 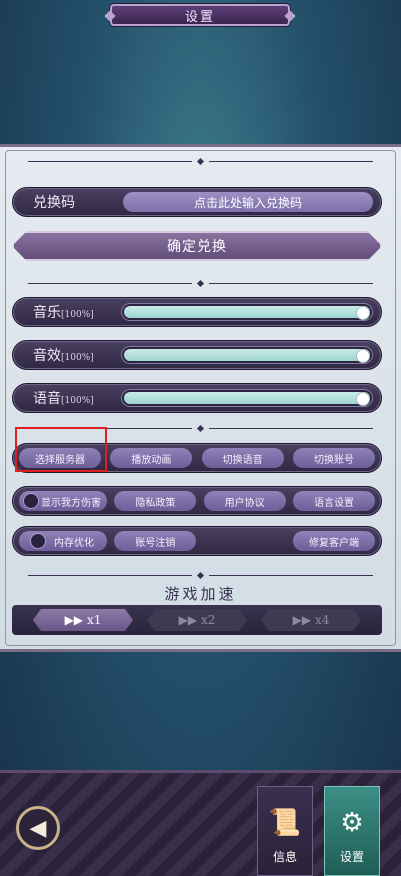 I want to click on redeem-label: 兑换码, so click(x=54, y=203).